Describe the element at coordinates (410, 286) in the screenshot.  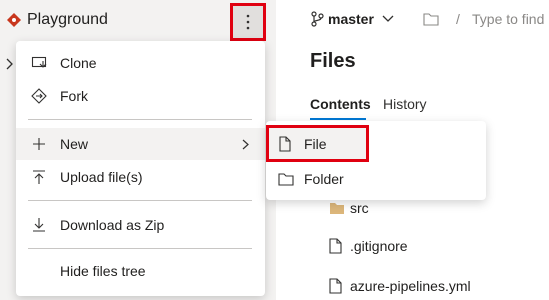
I see `list-item: azure-pipelines.yml` at that location.